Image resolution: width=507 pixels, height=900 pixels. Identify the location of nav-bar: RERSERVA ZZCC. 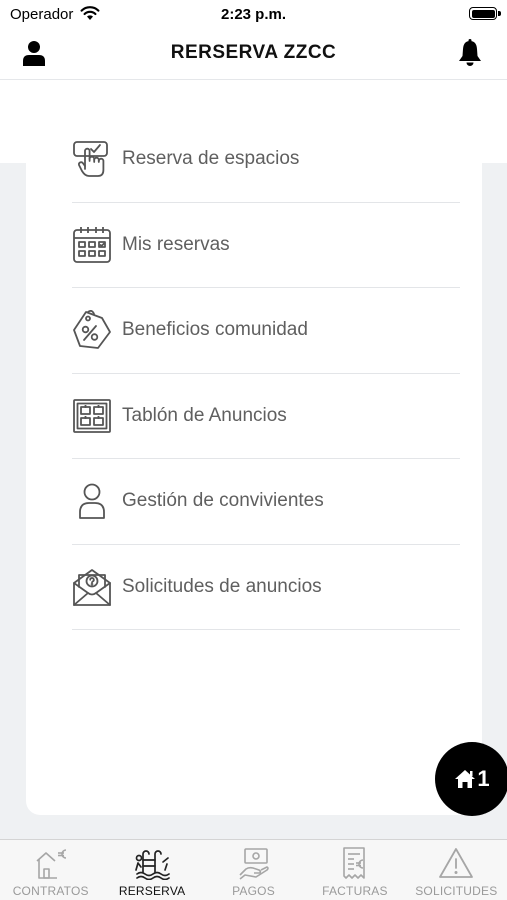
(253, 54).